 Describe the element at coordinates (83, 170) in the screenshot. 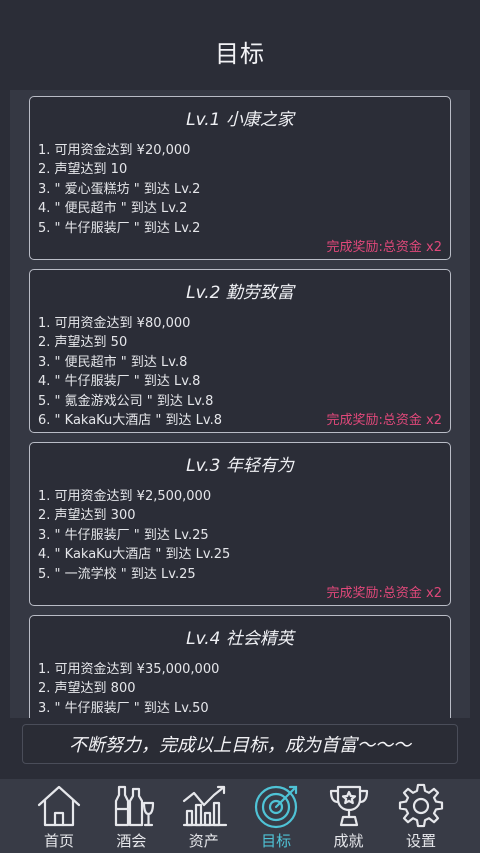

I see `requirement-item: 2. 声望达到 10` at that location.